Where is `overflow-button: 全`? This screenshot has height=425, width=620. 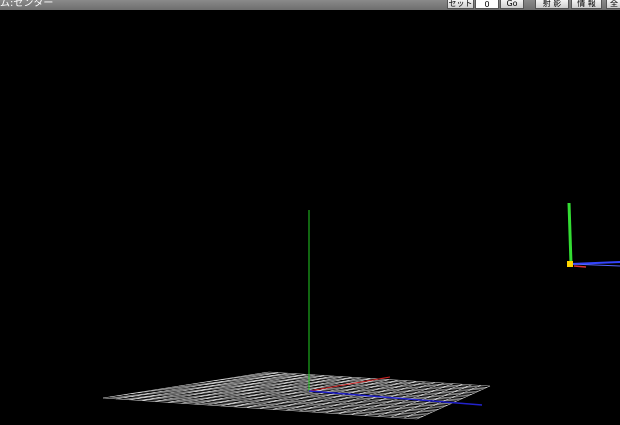
overflow-button: 全 is located at coordinates (613, 4).